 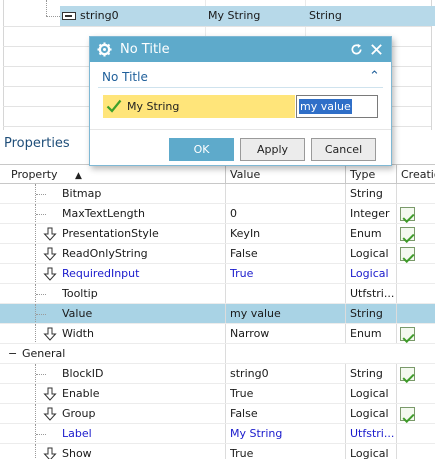 I want to click on tree-connector-h, so click(x=53, y=16).